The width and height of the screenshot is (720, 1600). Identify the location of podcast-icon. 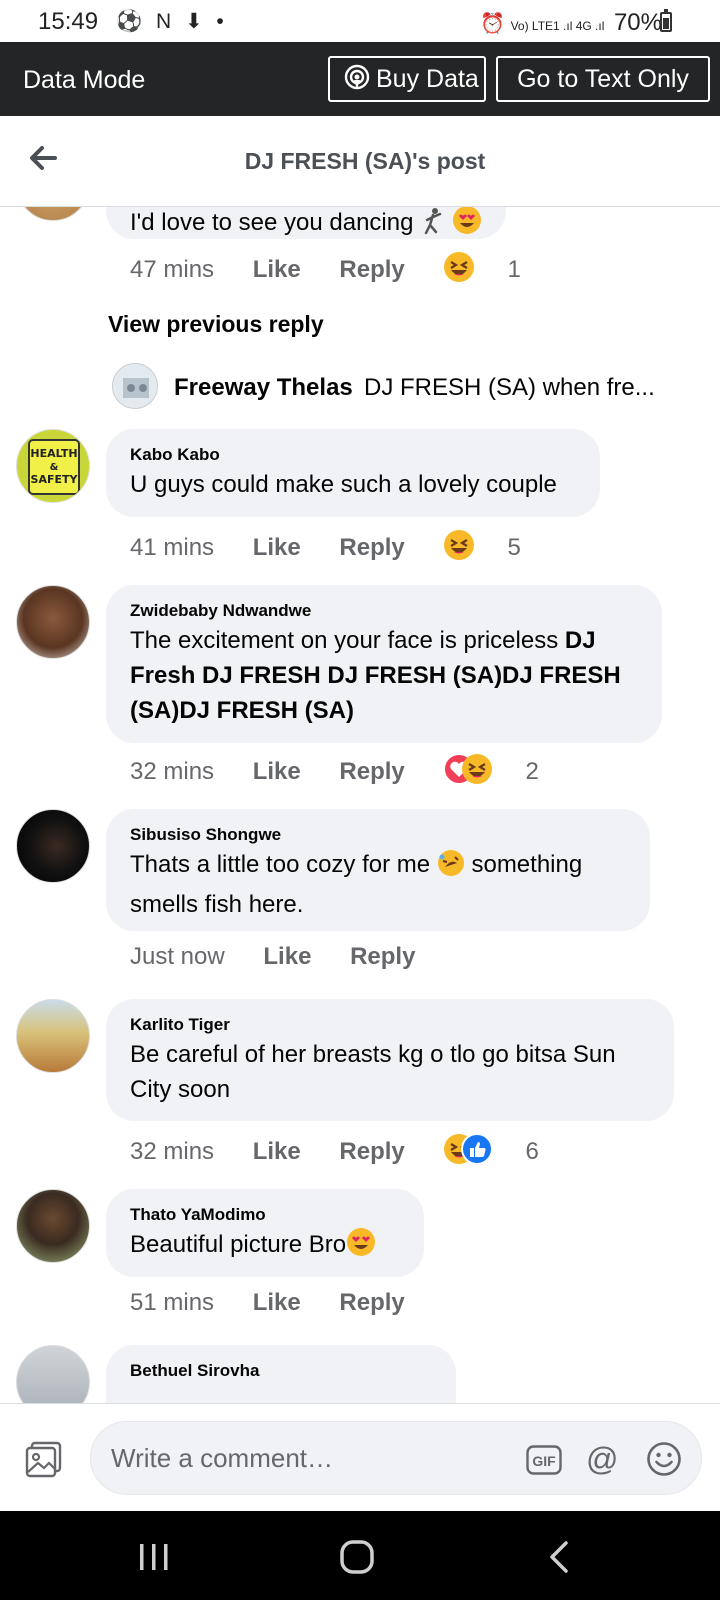
(357, 82).